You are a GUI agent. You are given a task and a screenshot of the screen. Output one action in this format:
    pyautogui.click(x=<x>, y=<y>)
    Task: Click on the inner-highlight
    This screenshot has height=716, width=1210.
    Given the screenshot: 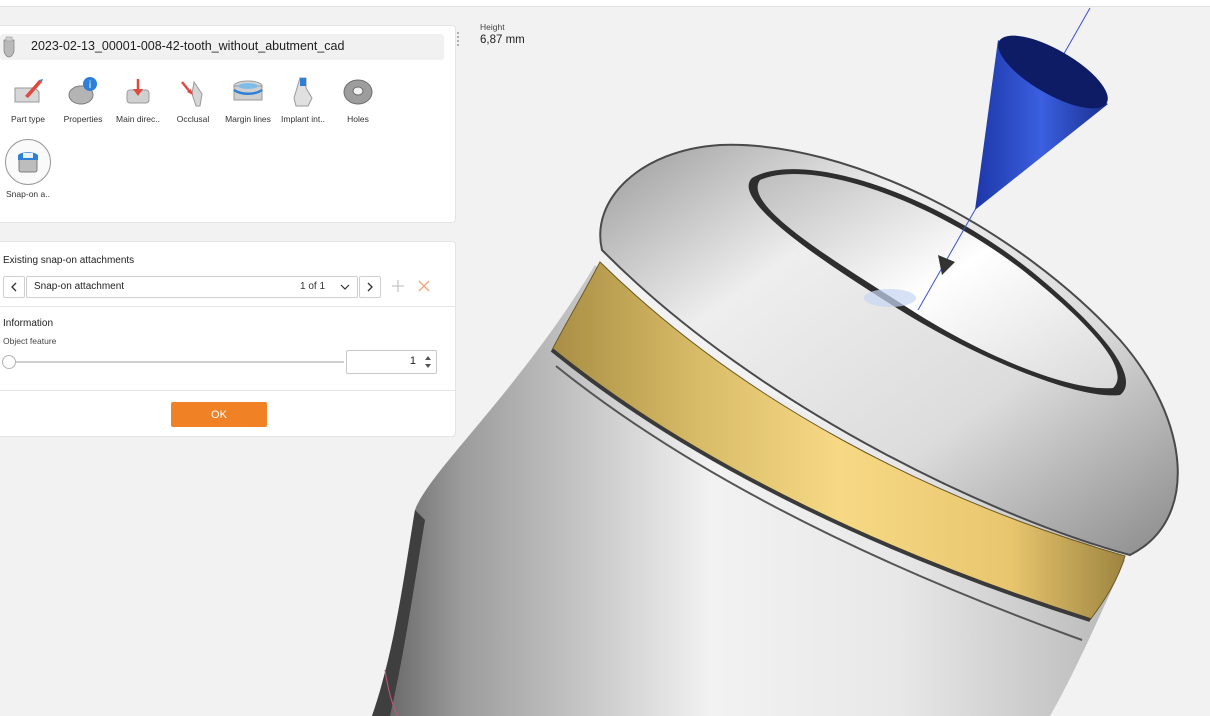 What is the action you would take?
    pyautogui.click(x=890, y=298)
    